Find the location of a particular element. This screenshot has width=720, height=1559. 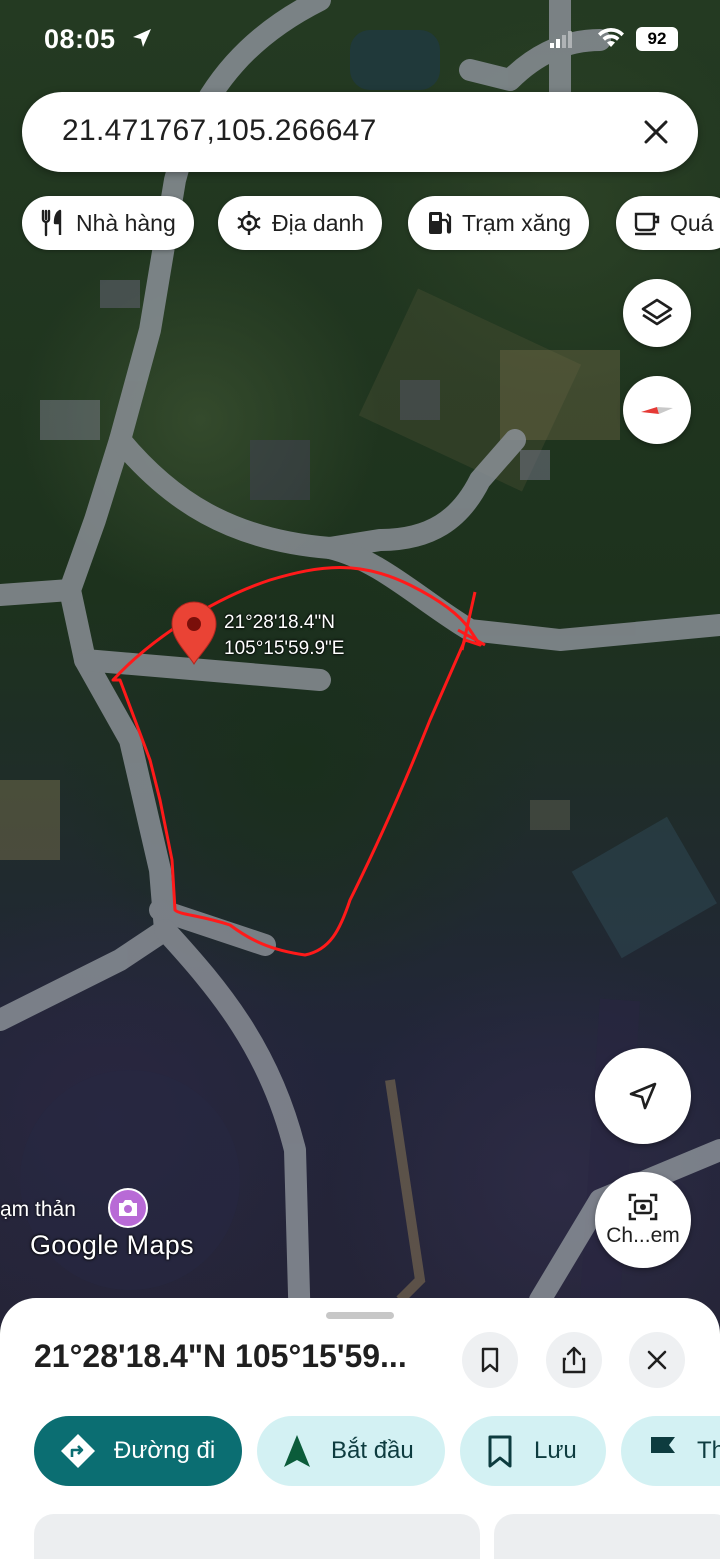

chip-restaurants: Nhà hàng is located at coordinates (108, 223).